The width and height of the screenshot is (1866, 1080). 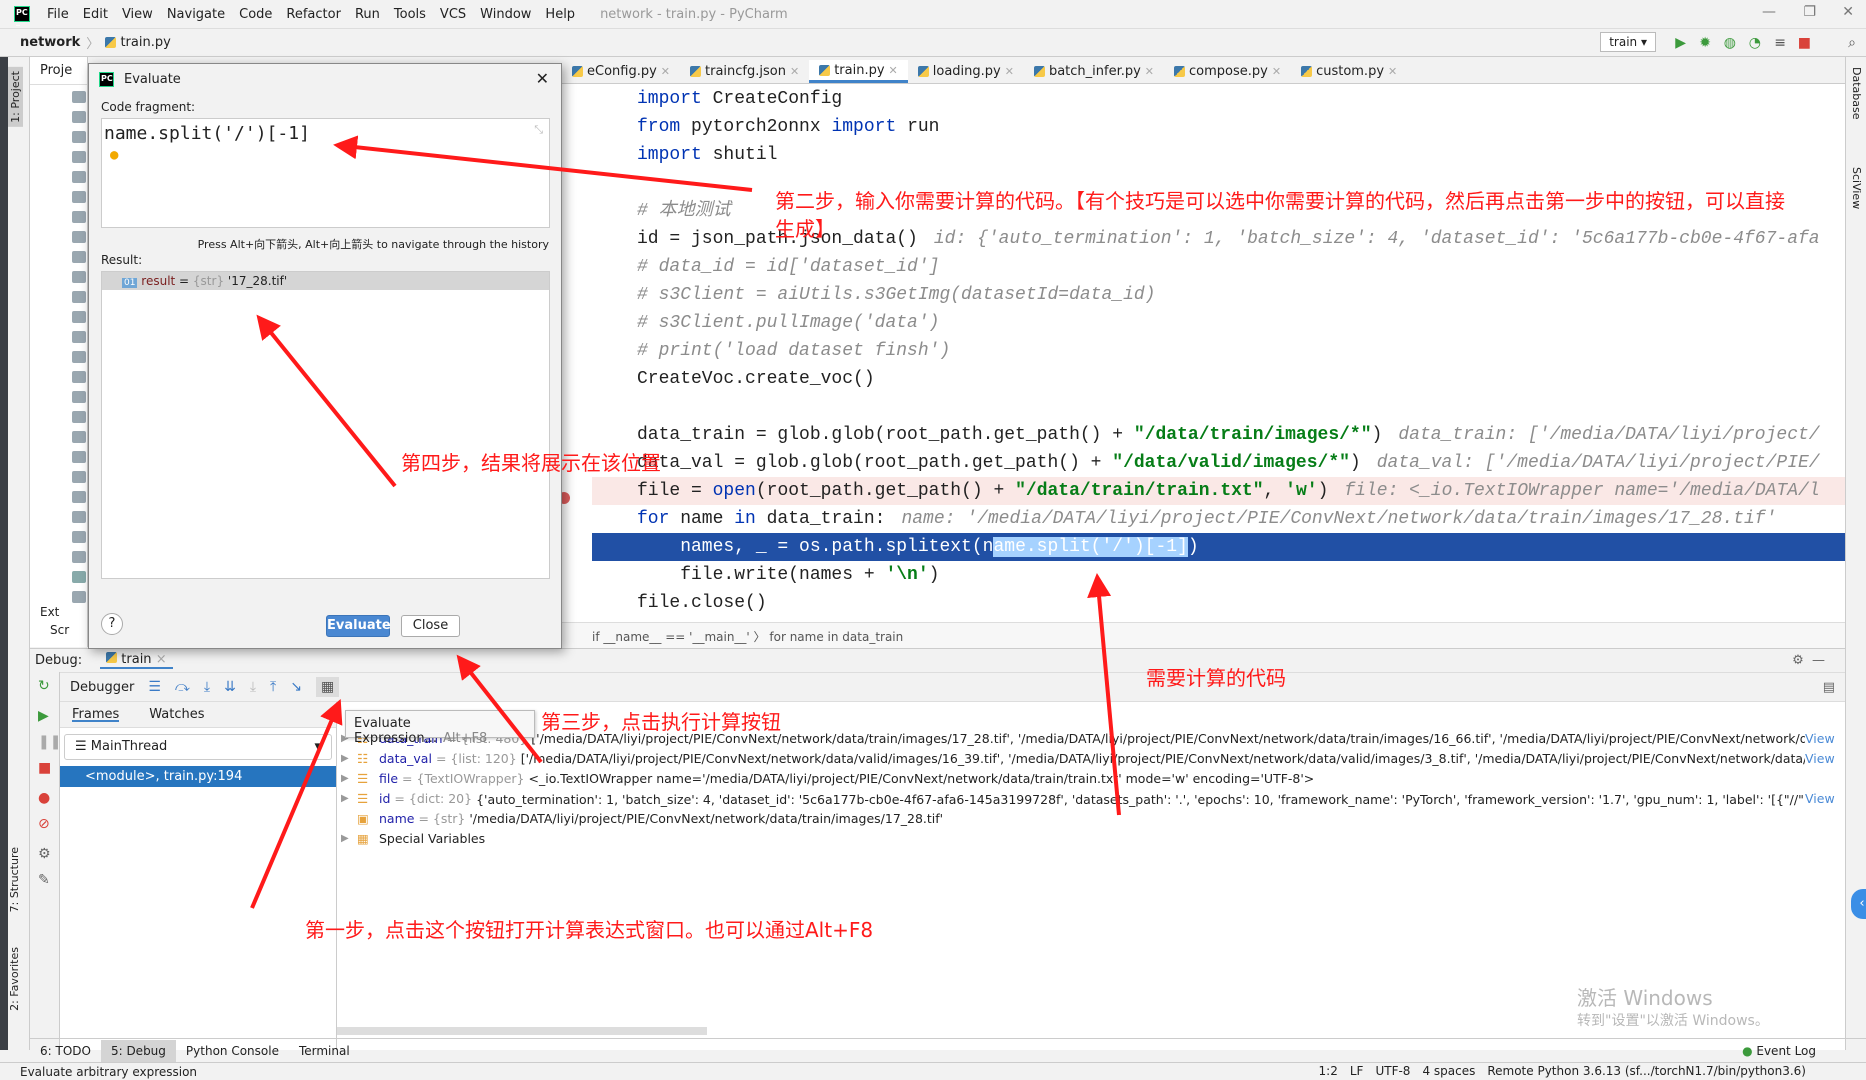 What do you see at coordinates (1227, 71) in the screenshot?
I see `tab-compose-py: compose.py ✕` at bounding box center [1227, 71].